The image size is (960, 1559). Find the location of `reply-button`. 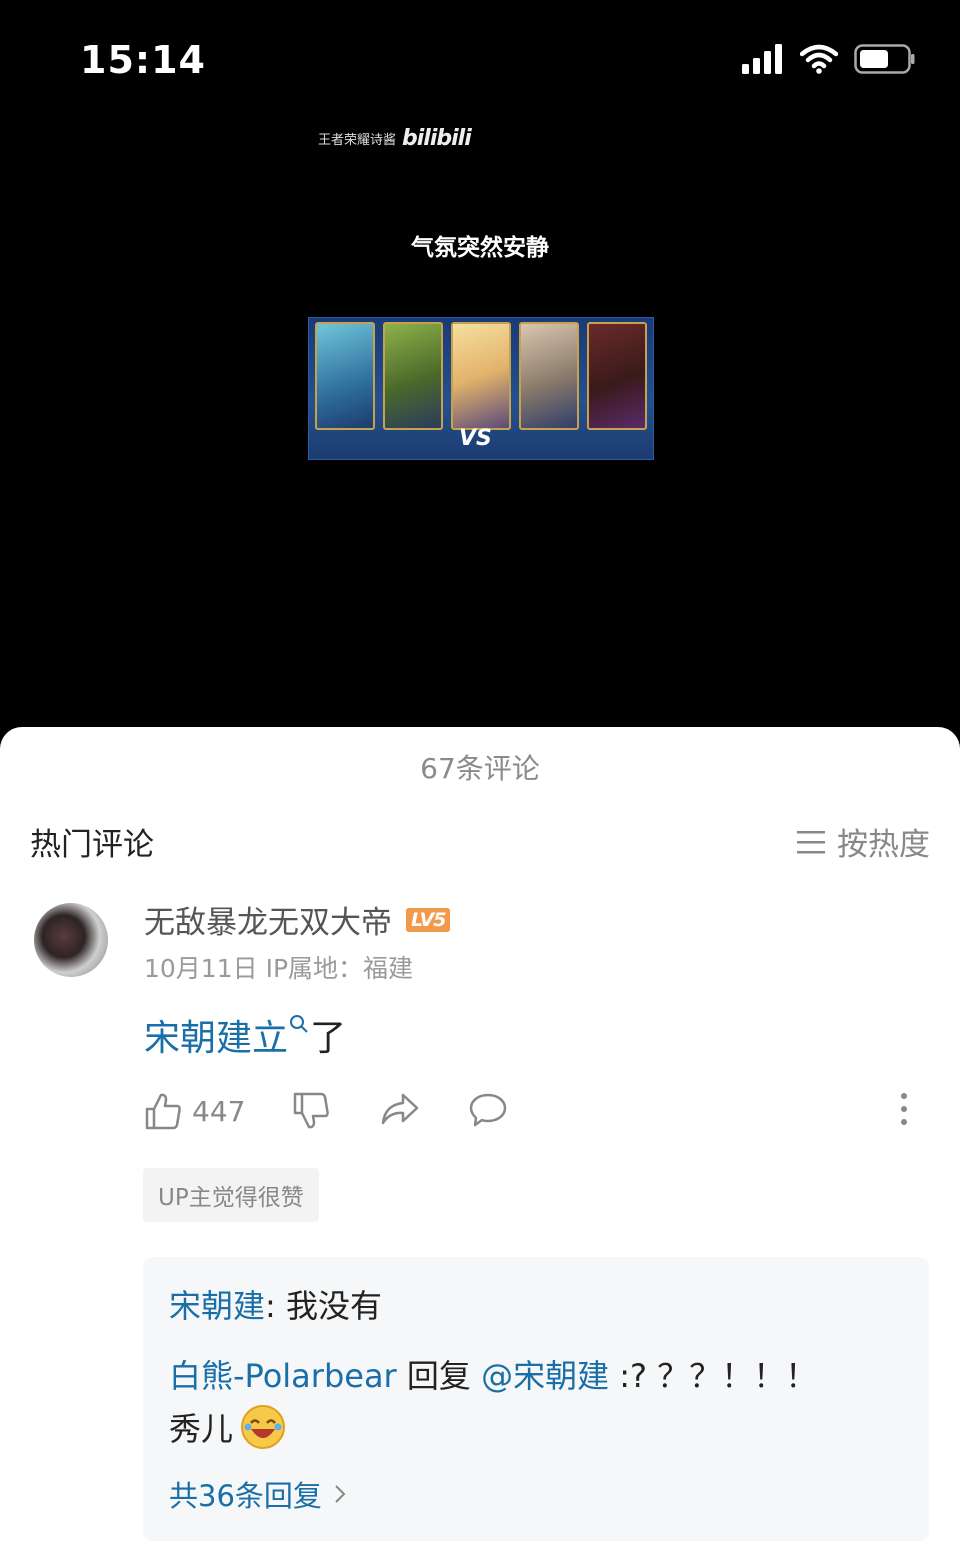

reply-button is located at coordinates (488, 1110).